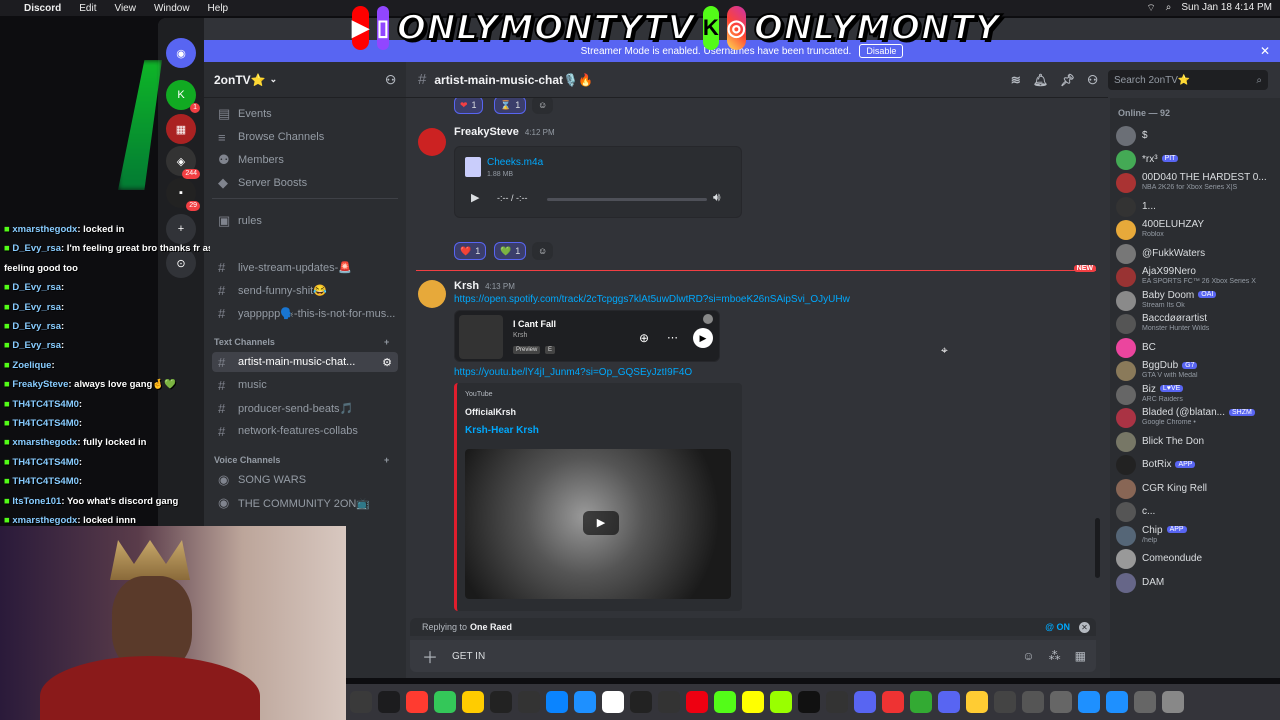 Image resolution: width=1280 pixels, height=720 pixels. I want to click on threads-icon: ≋, so click(1016, 80).